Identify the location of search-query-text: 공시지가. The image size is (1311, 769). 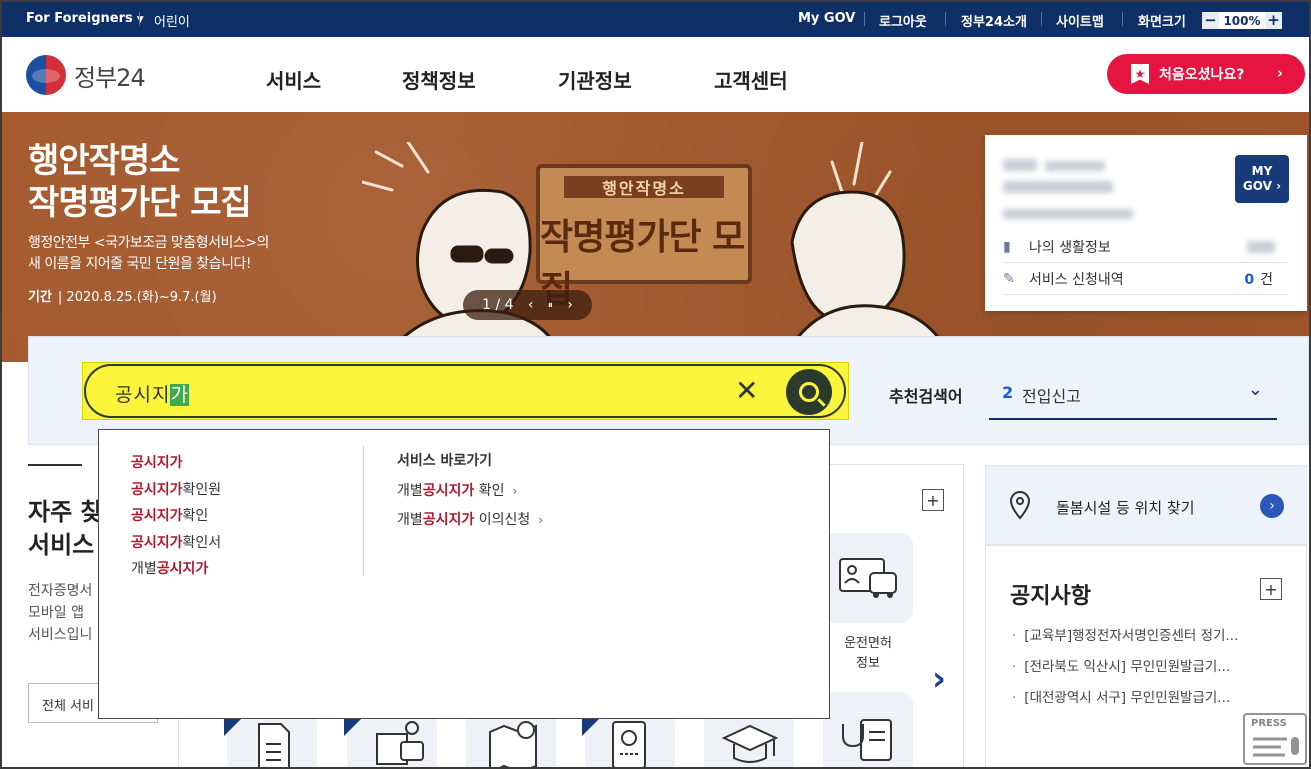
(152, 393).